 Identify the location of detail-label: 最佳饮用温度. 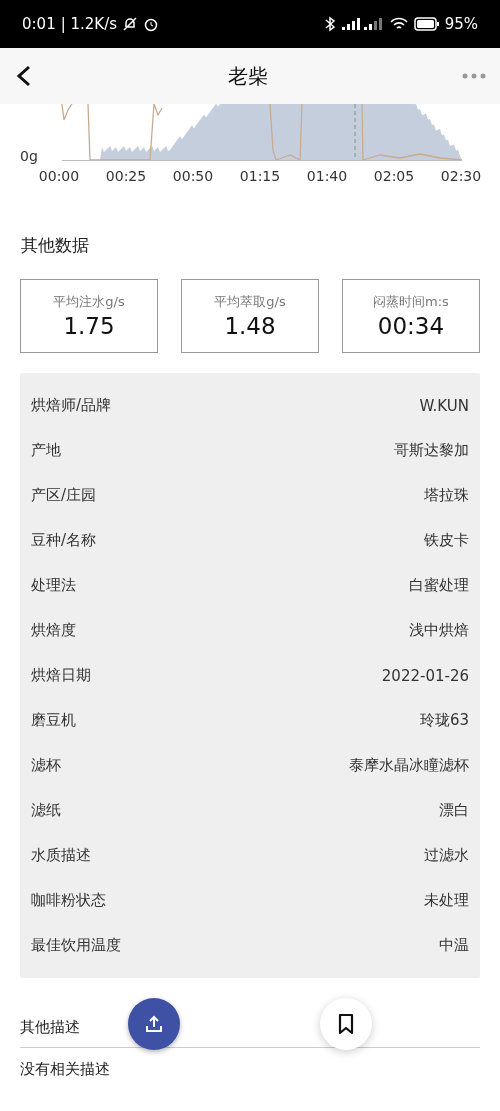
(76, 945).